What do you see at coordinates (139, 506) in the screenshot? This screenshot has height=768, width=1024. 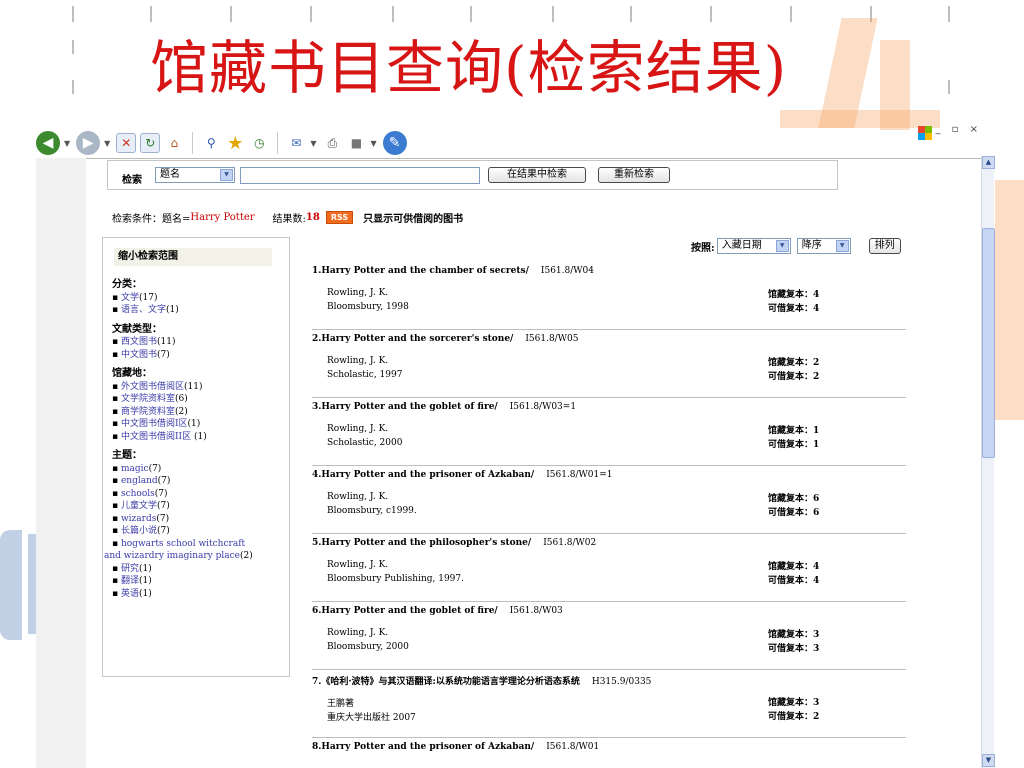 I see `facet-item-label: 儿童文学` at bounding box center [139, 506].